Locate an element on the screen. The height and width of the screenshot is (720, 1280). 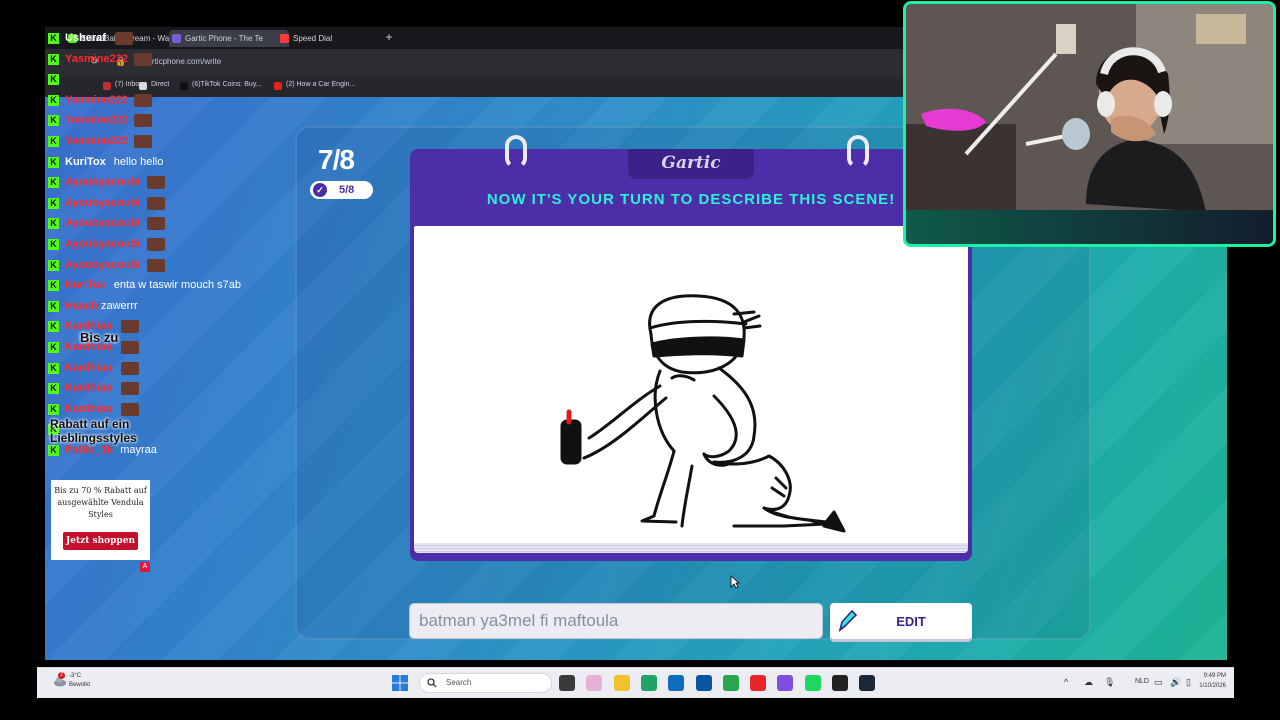
battery-icon: ▯ is located at coordinates (1188, 682).